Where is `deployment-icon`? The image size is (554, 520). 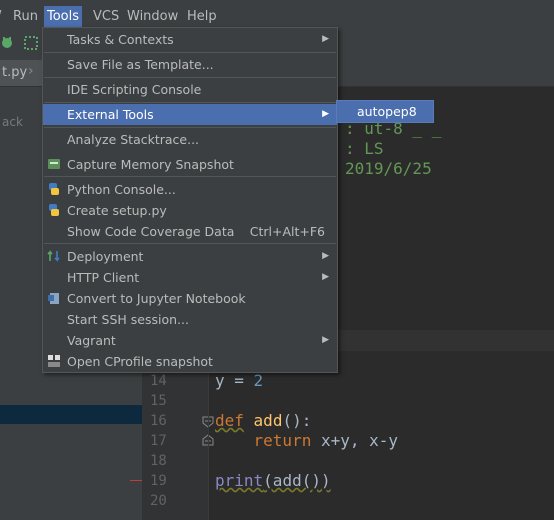 deployment-icon is located at coordinates (53, 256).